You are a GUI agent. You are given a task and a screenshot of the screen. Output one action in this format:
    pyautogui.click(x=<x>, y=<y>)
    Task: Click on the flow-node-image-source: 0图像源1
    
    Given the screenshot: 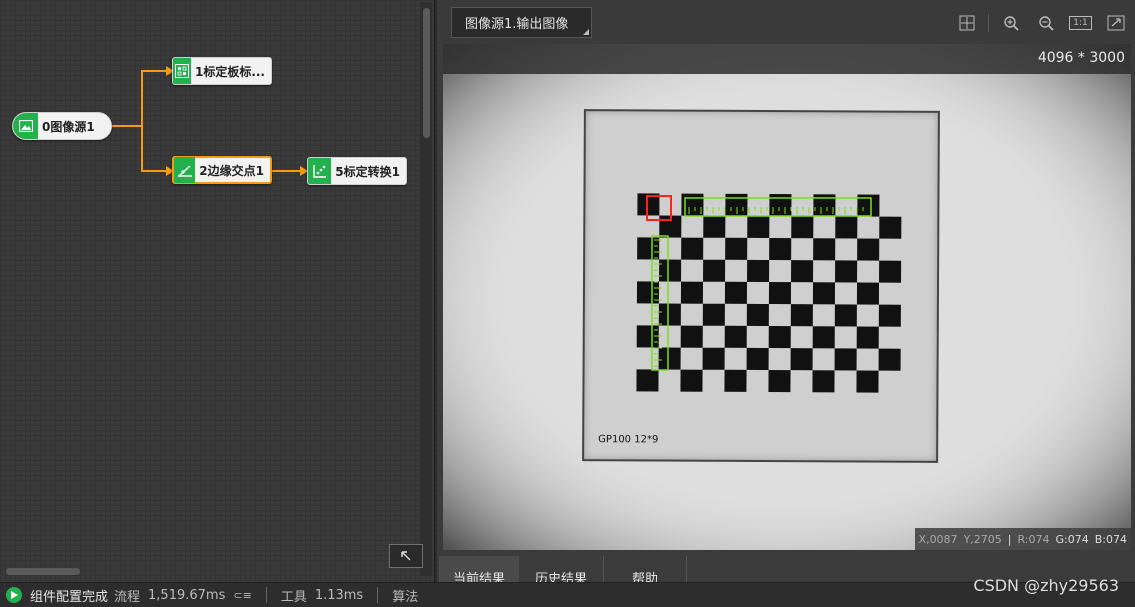 What is the action you would take?
    pyautogui.click(x=62, y=126)
    